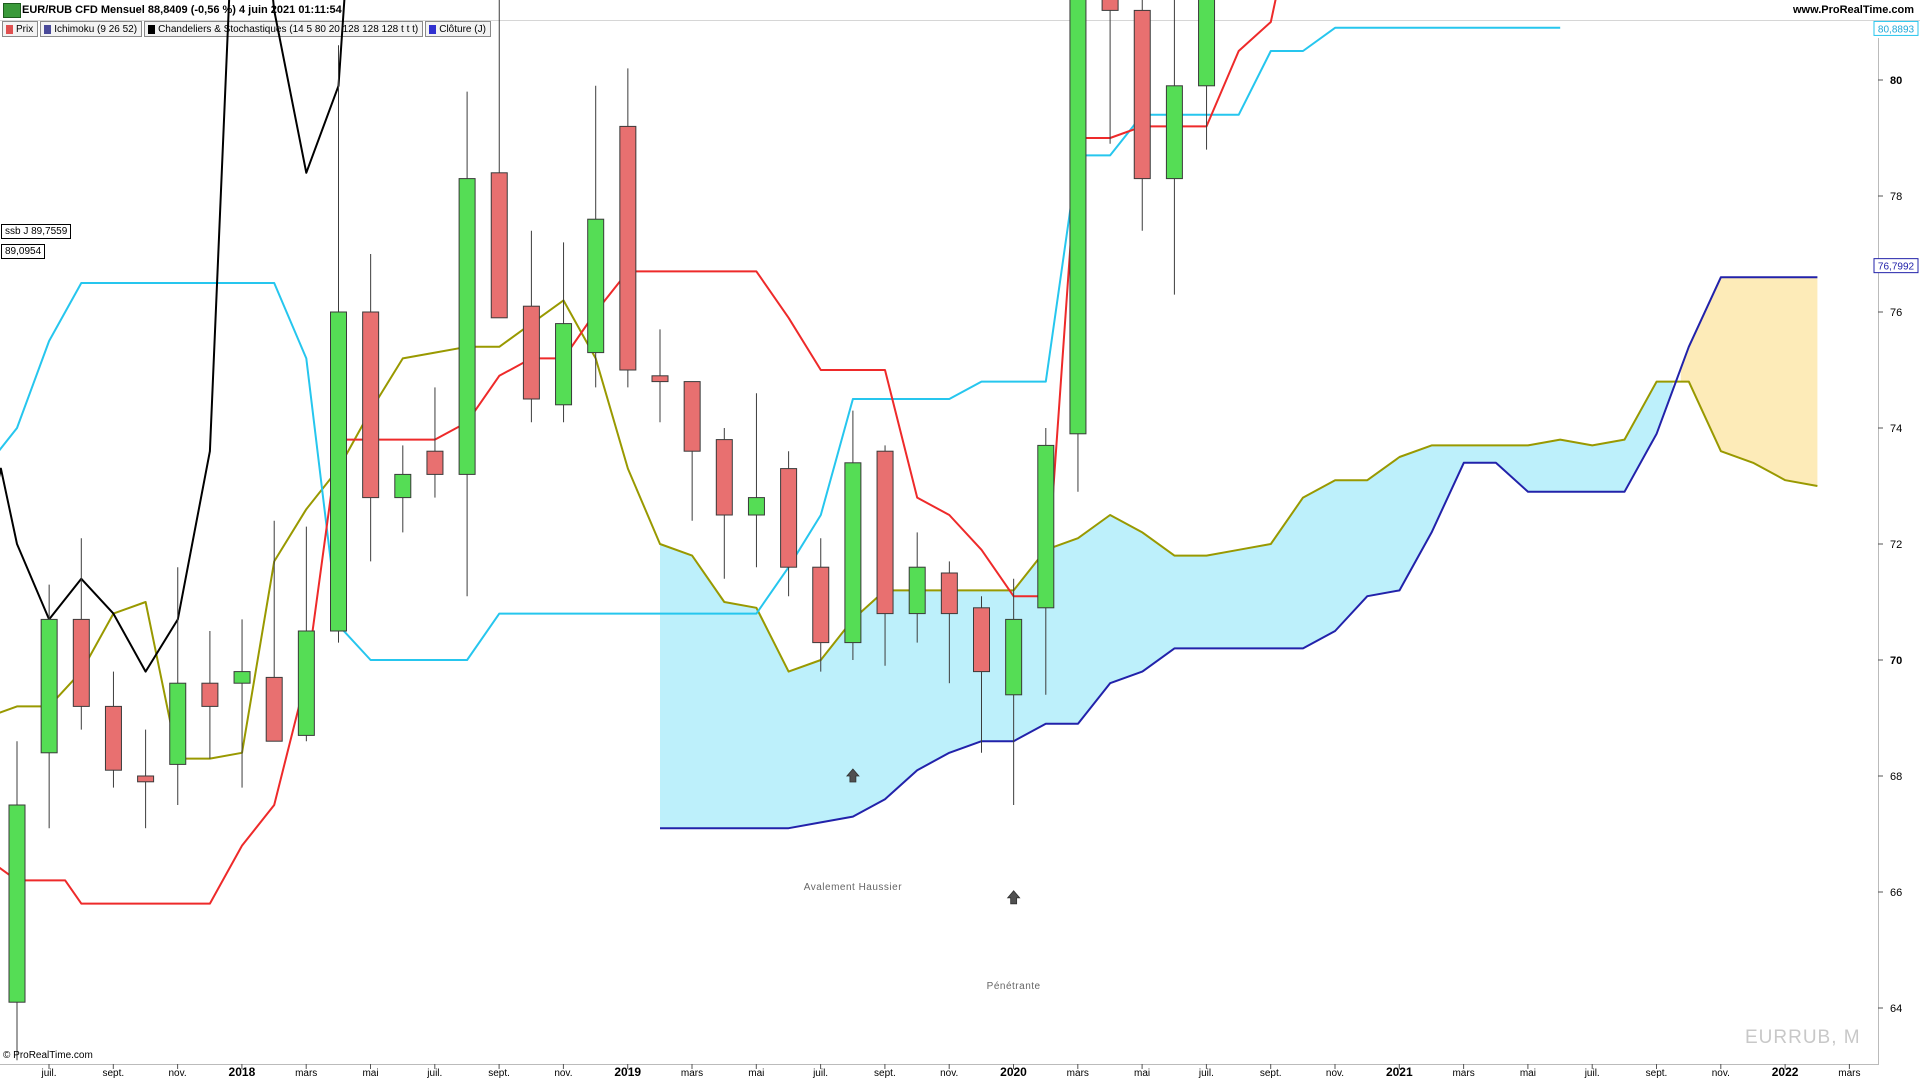  I want to click on axis-separator-bottom, so click(939, 1064).